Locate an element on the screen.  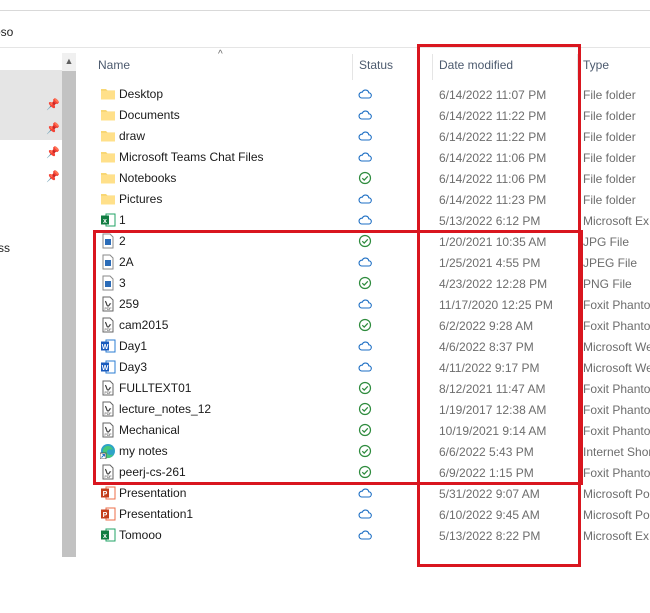
navigation-scrollbar: ▲ is located at coordinates (69, 305).